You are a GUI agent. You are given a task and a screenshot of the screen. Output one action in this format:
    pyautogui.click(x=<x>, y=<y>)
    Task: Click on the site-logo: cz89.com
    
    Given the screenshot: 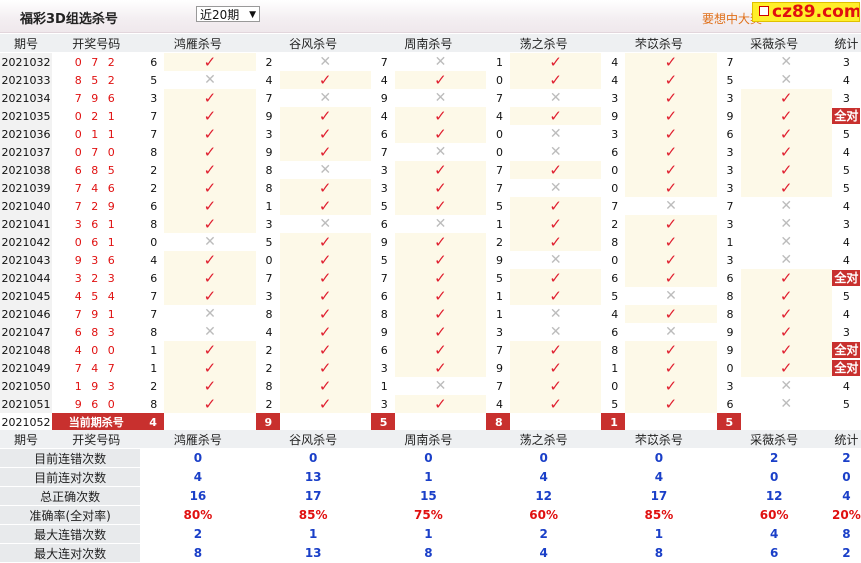 What is the action you would take?
    pyautogui.click(x=806, y=12)
    